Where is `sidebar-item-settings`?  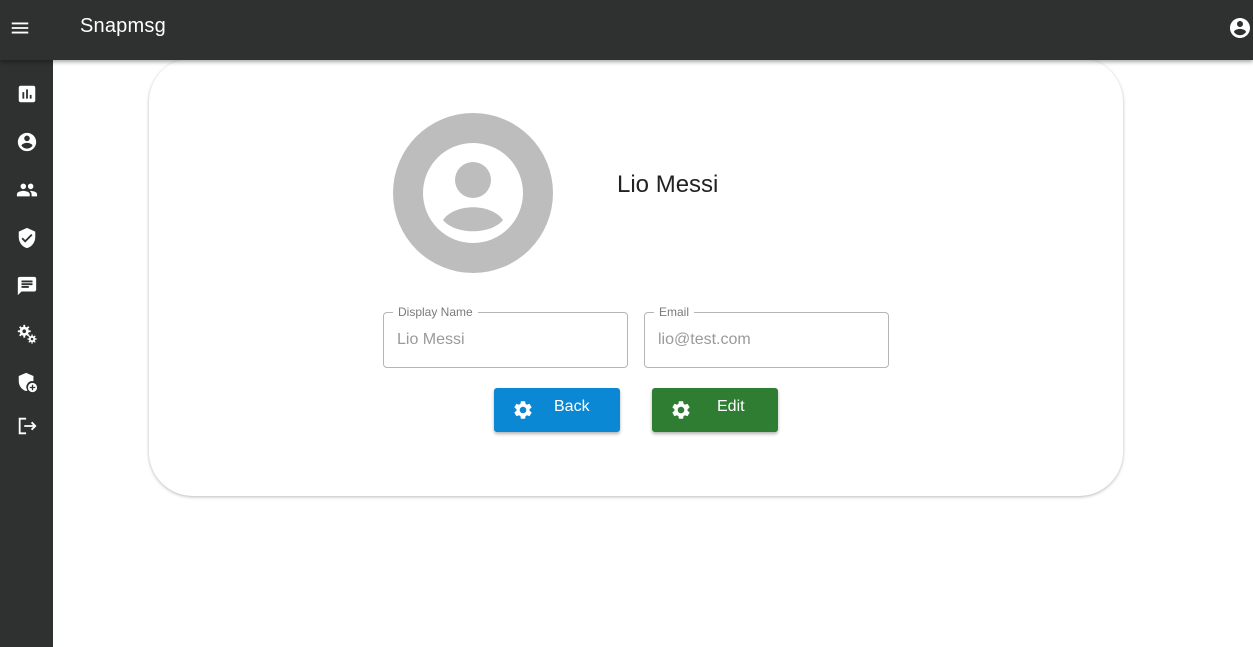 sidebar-item-settings is located at coordinates (26, 334).